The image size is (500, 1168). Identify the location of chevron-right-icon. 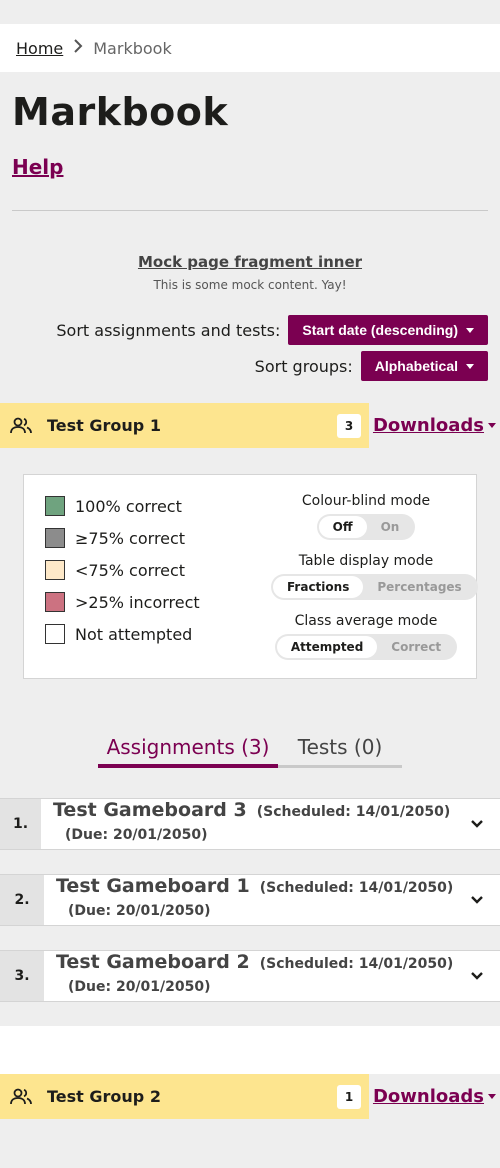
(78, 48).